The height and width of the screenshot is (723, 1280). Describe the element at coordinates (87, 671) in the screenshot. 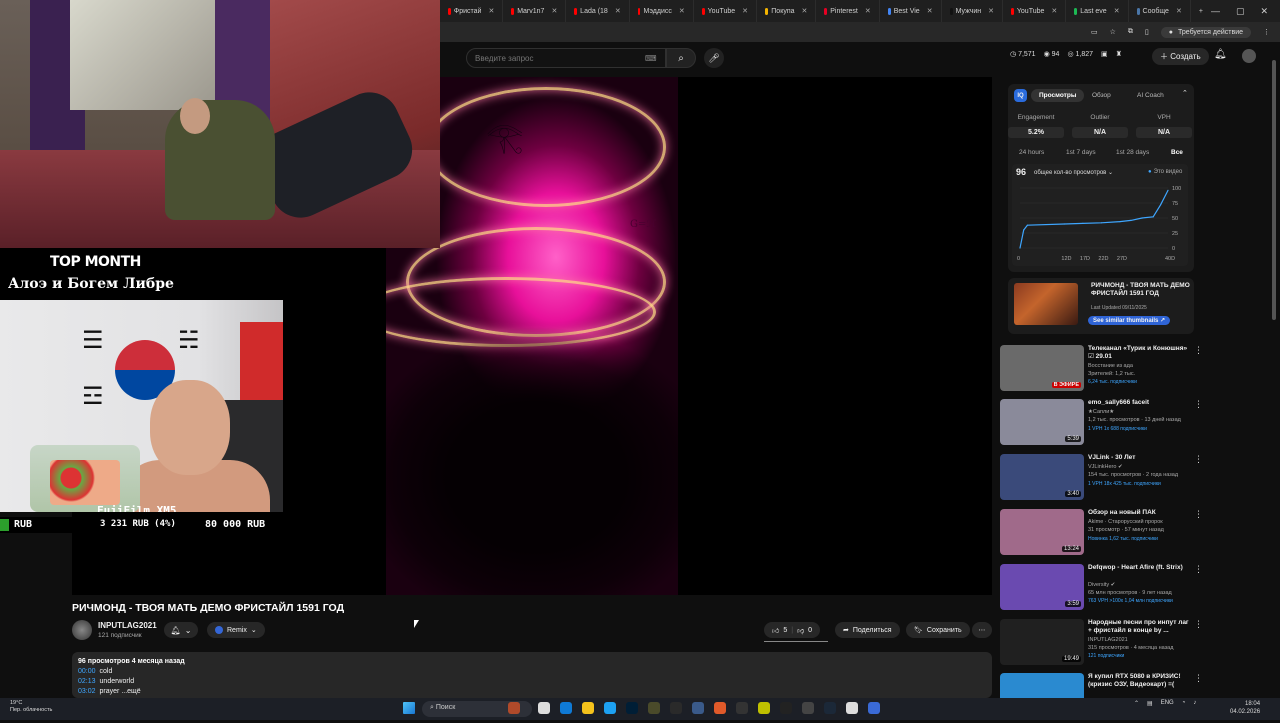

I see `chapter-timestamp: 00:00` at that location.